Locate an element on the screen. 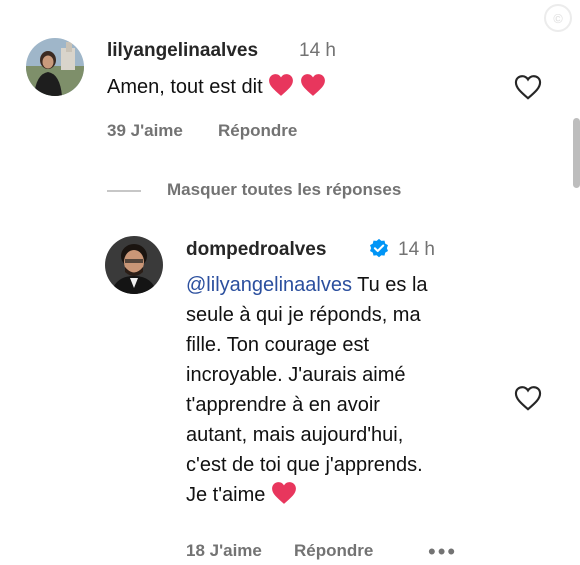 The width and height of the screenshot is (580, 565). reply-line-7: c'est de toi que j'apprends. is located at coordinates (304, 465).